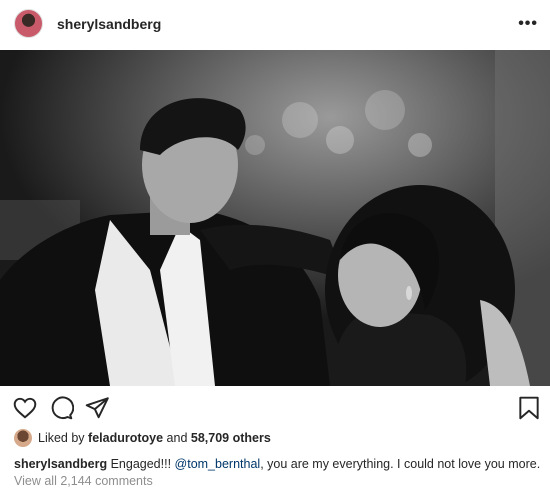 This screenshot has width=550, height=488. Describe the element at coordinates (275, 23) in the screenshot. I see `post-header: sherylsandberg •••` at that location.